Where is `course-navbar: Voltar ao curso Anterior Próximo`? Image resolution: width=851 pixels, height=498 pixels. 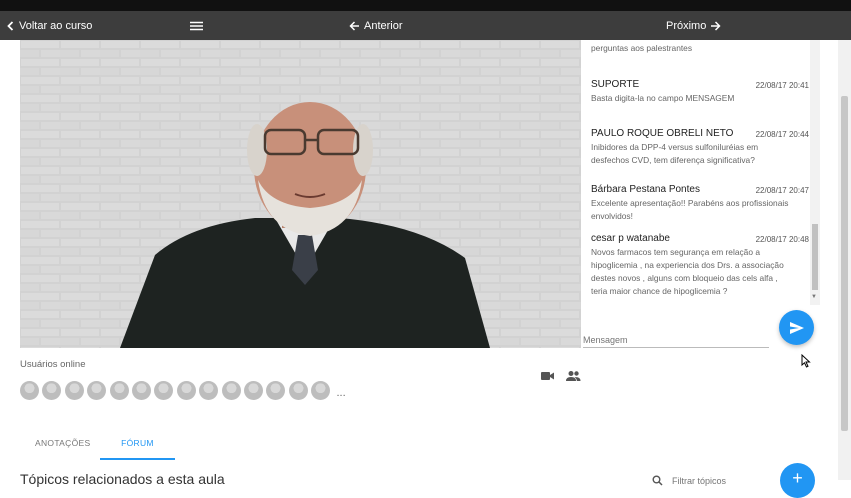 course-navbar: Voltar ao curso Anterior Próximo is located at coordinates (425, 25).